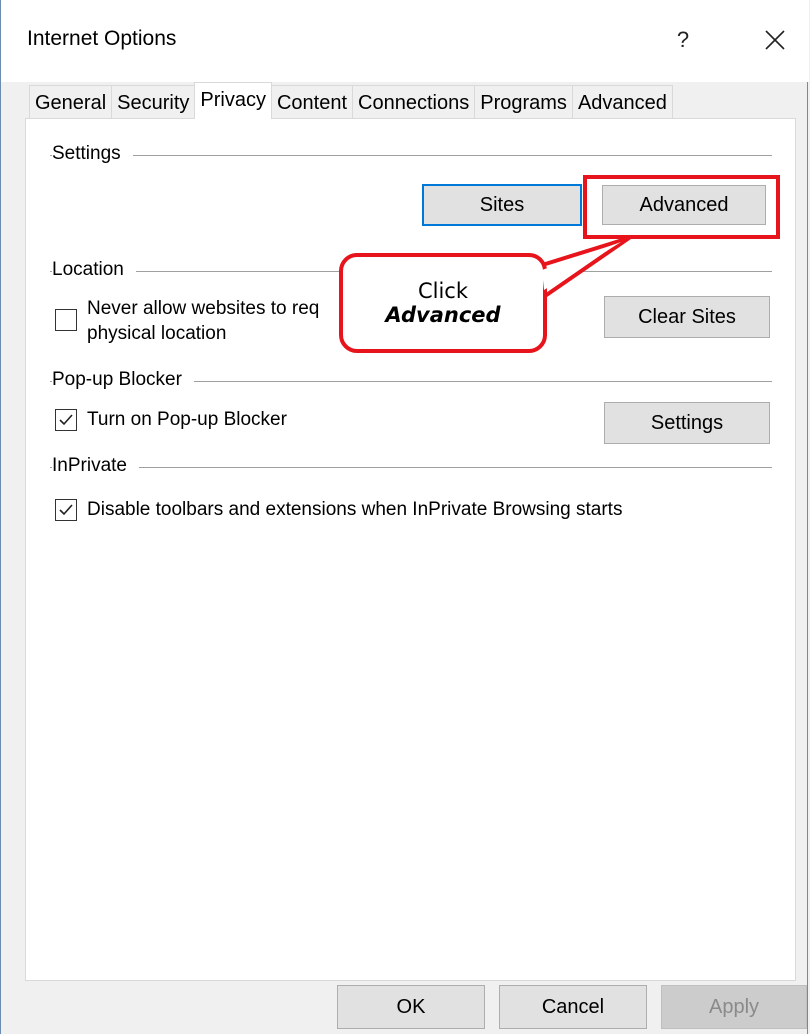 This screenshot has width=810, height=1034. I want to click on sites-button: Sites, so click(502, 205).